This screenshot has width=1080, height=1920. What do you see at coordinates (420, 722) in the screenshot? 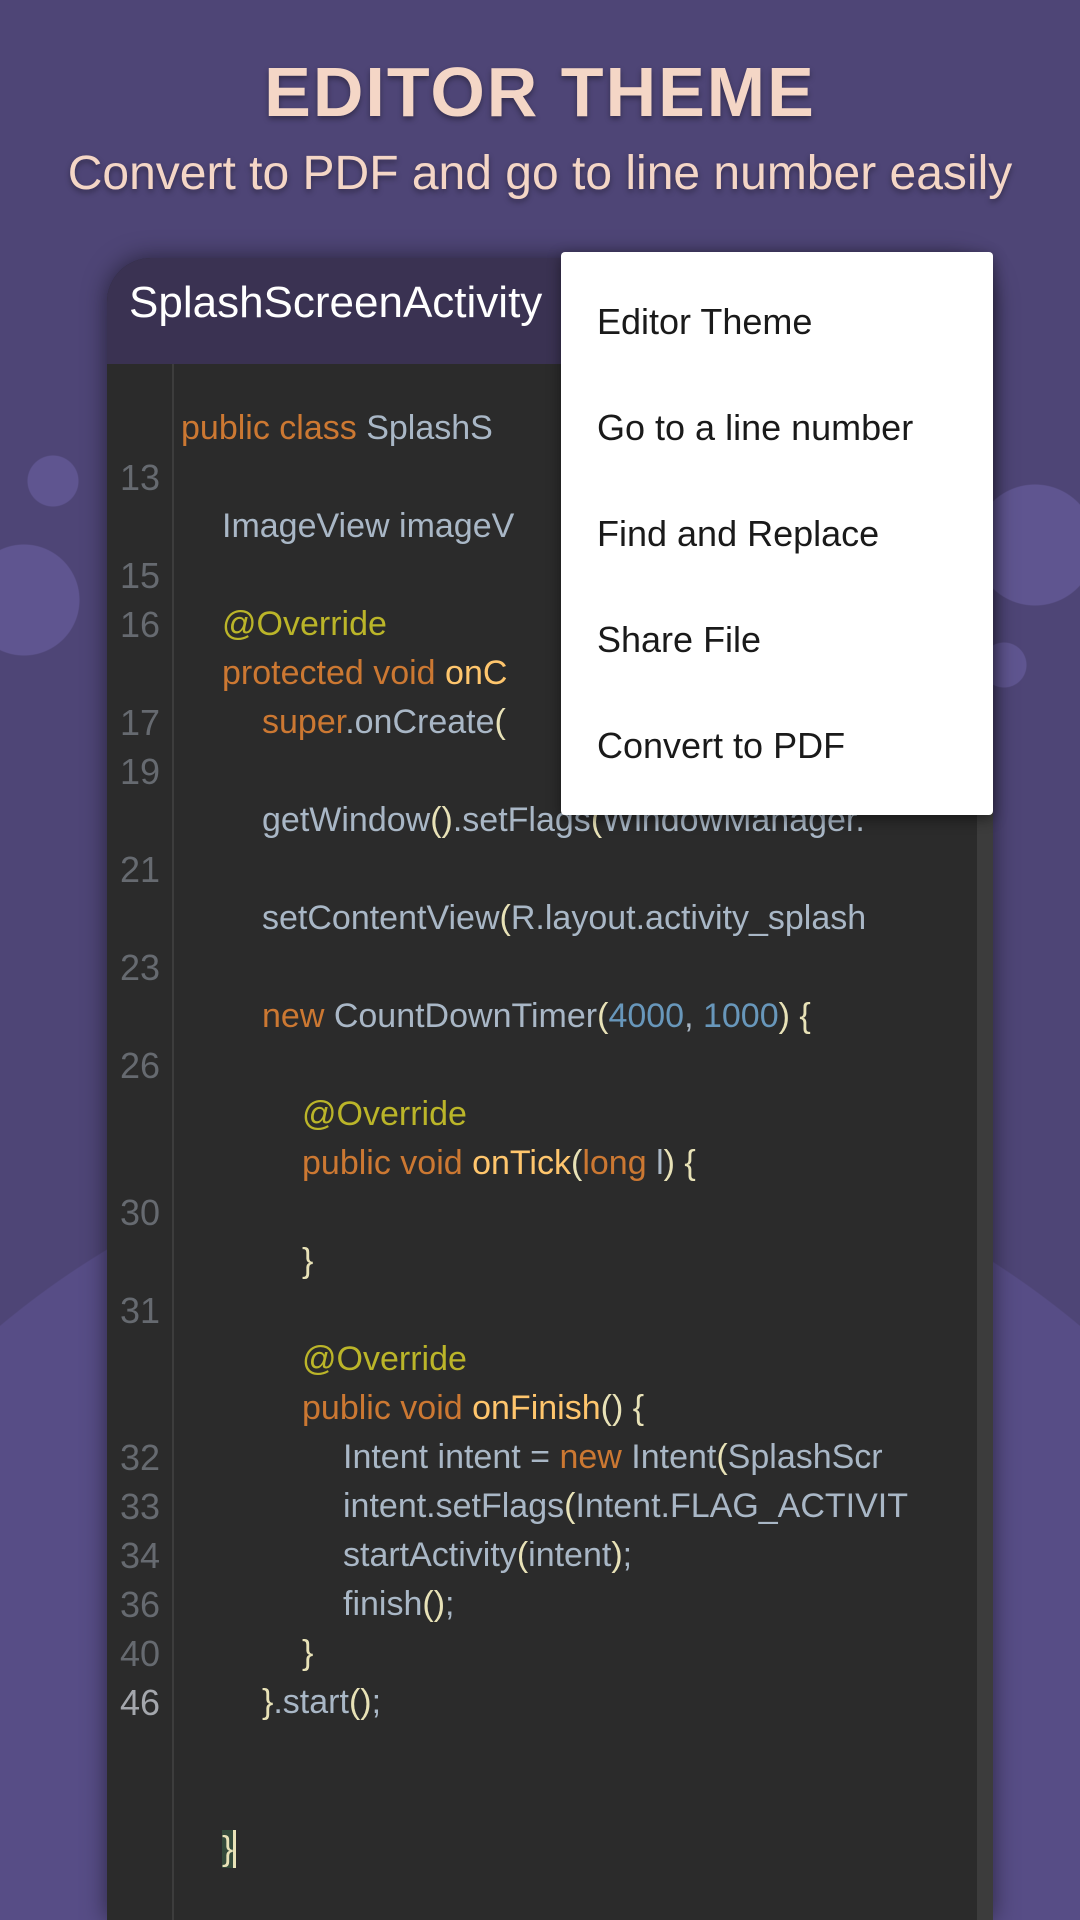
I see `code-token: .onCreate` at bounding box center [420, 722].